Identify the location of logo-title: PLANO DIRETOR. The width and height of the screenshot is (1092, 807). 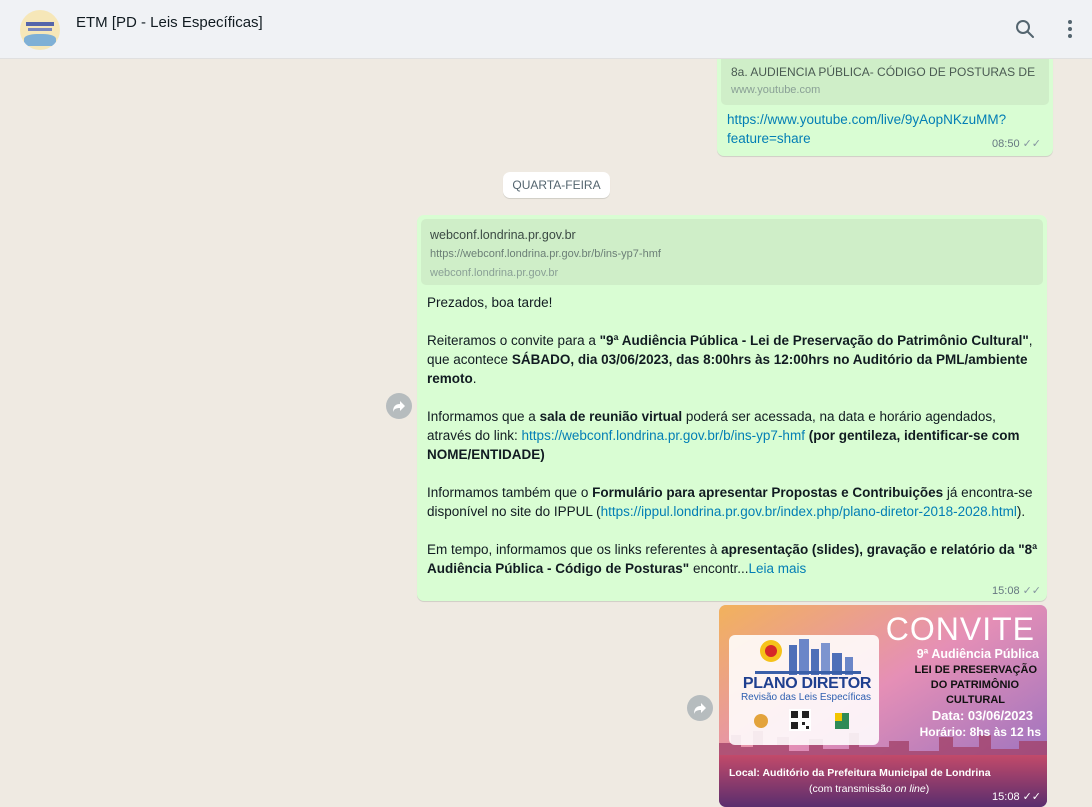
(807, 683).